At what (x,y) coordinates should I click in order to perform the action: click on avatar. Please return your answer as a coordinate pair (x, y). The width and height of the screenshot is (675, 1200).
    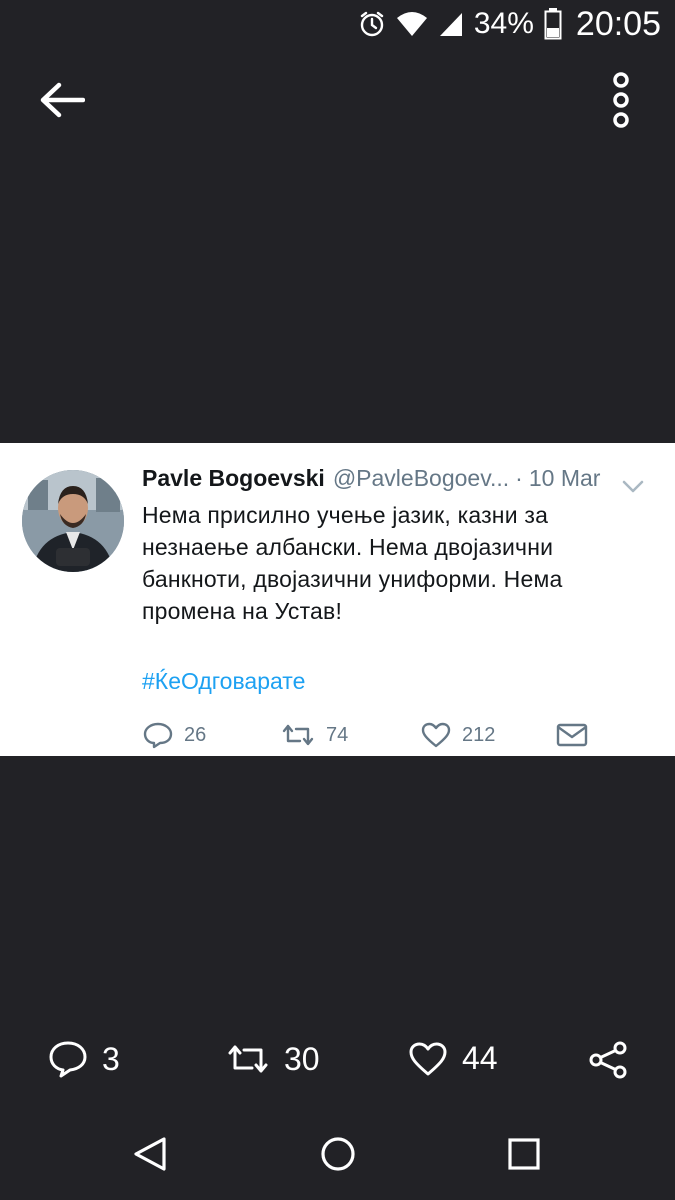
    Looking at the image, I should click on (73, 521).